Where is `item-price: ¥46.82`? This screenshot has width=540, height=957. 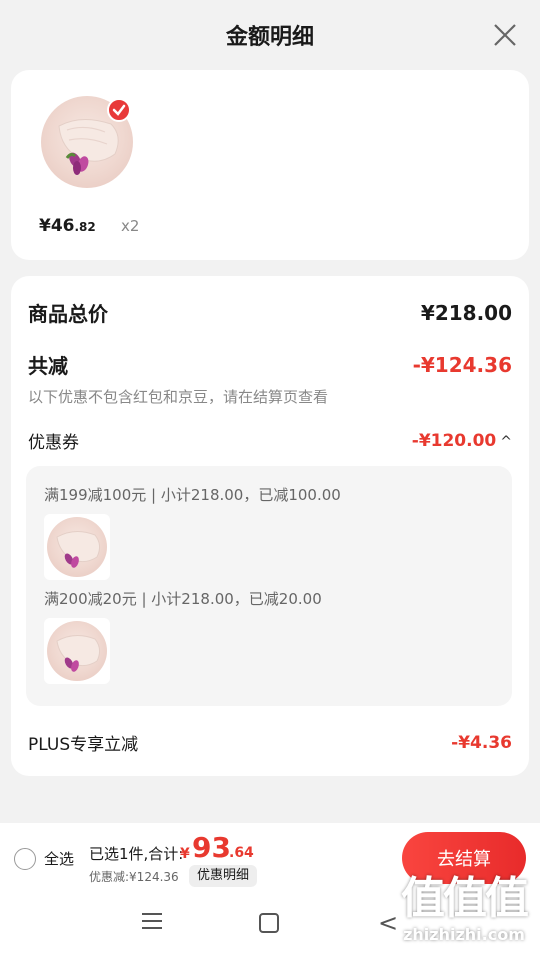 item-price: ¥46.82 is located at coordinates (67, 226).